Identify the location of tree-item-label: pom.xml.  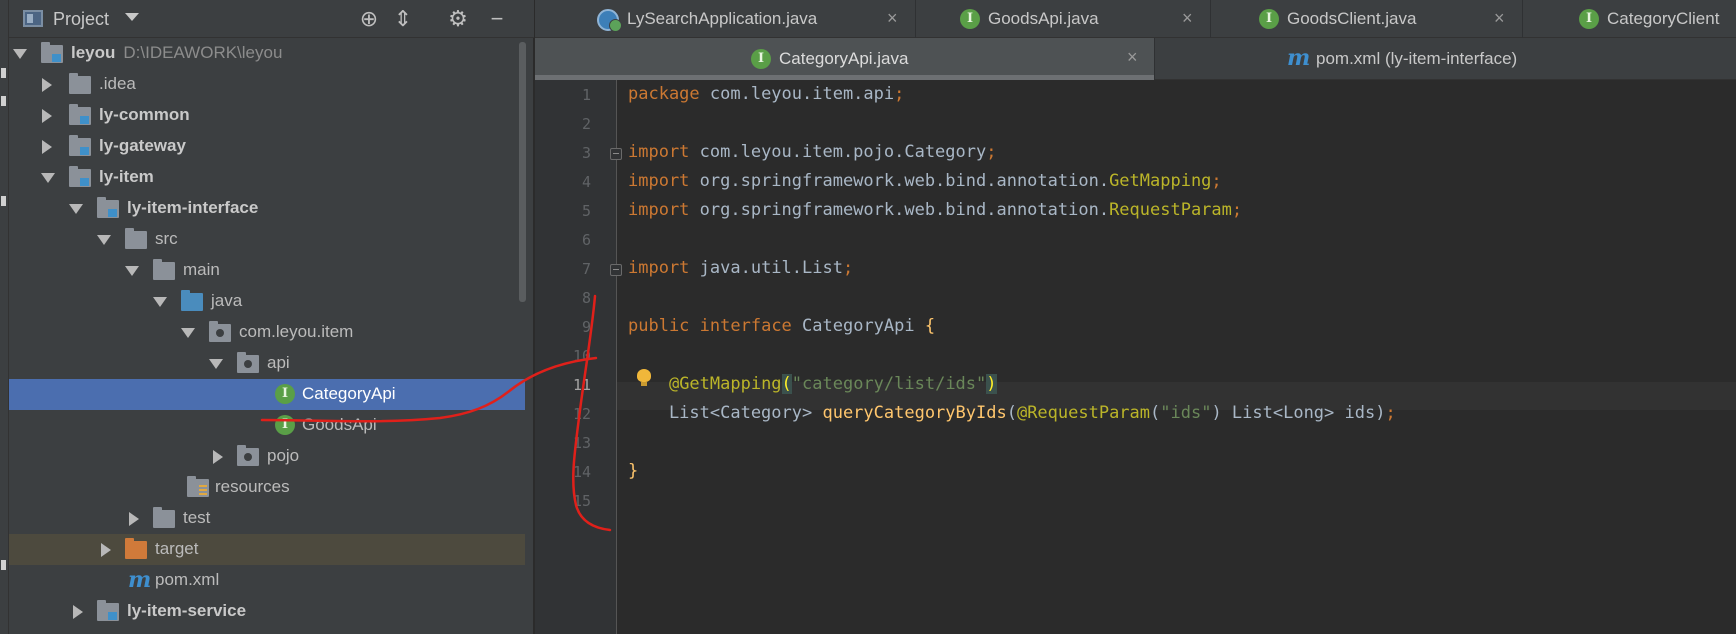
(187, 579).